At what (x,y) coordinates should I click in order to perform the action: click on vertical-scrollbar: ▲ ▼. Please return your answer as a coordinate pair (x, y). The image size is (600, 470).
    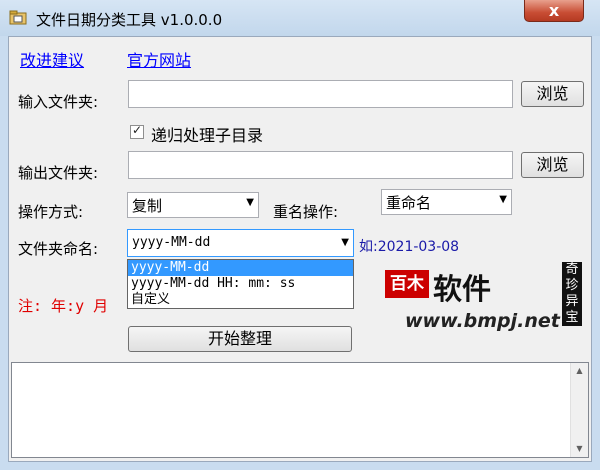
    Looking at the image, I should click on (579, 410).